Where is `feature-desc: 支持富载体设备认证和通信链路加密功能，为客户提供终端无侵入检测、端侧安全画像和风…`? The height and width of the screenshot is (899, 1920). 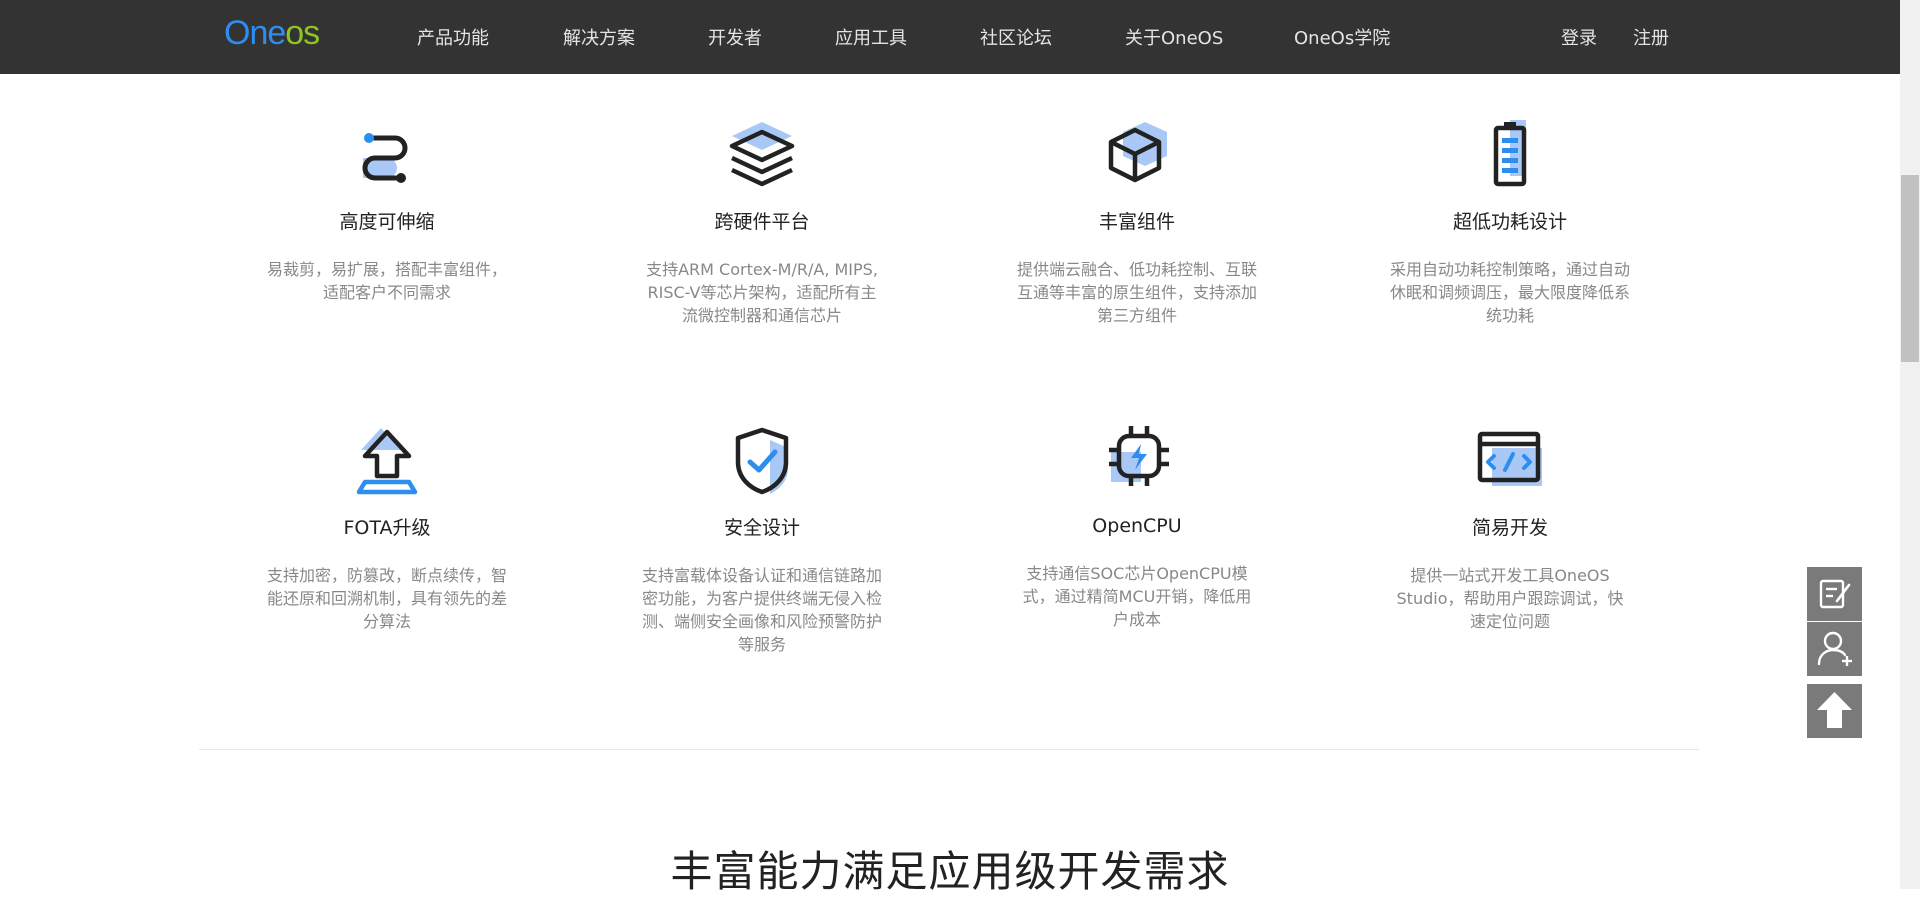 feature-desc: 支持富载体设备认证和通信链路加密功能，为客户提供终端无侵入检测、端侧安全画像和风… is located at coordinates (762, 610).